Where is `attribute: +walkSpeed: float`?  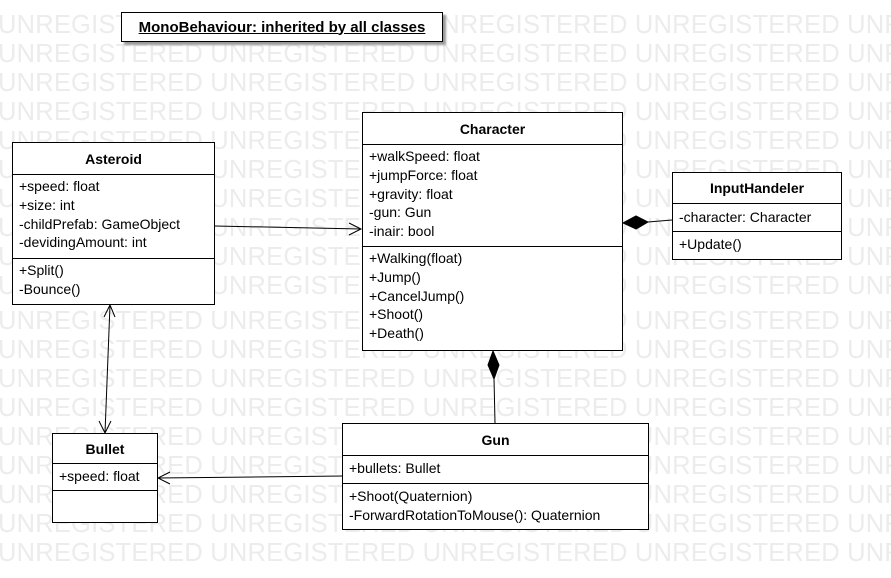 attribute: +walkSpeed: float is located at coordinates (424, 156).